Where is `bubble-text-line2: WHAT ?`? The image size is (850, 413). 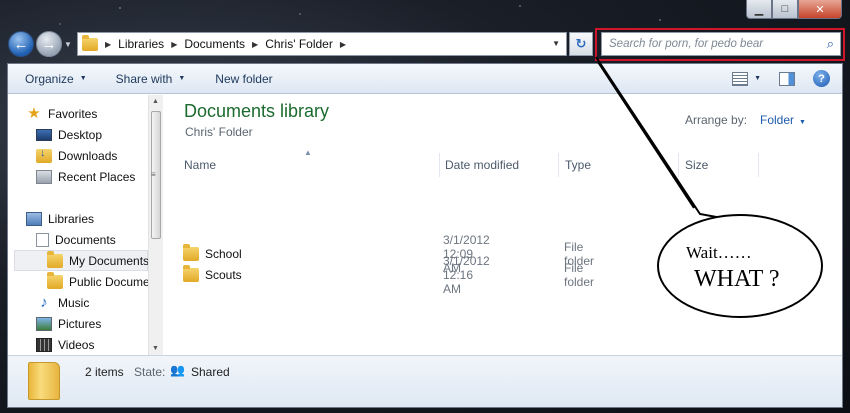
bubble-text-line2: WHAT ? is located at coordinates (737, 279).